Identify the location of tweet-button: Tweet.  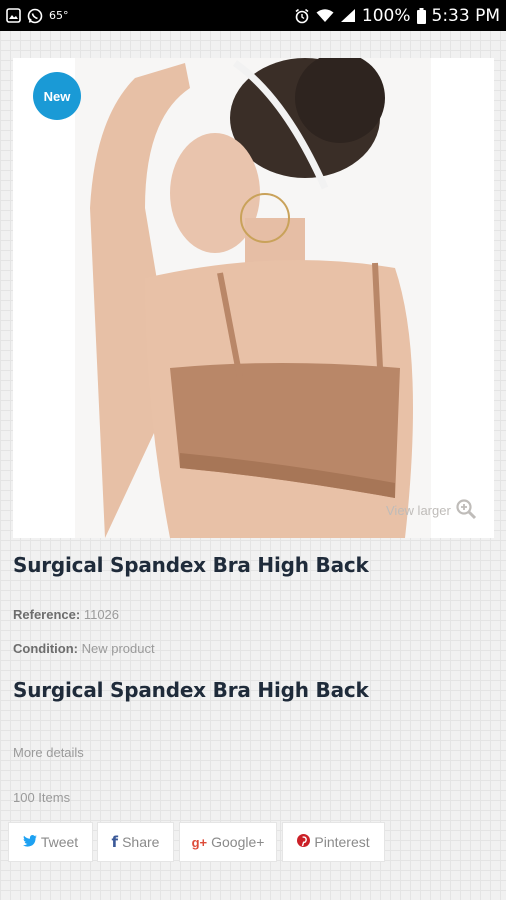
(50, 842).